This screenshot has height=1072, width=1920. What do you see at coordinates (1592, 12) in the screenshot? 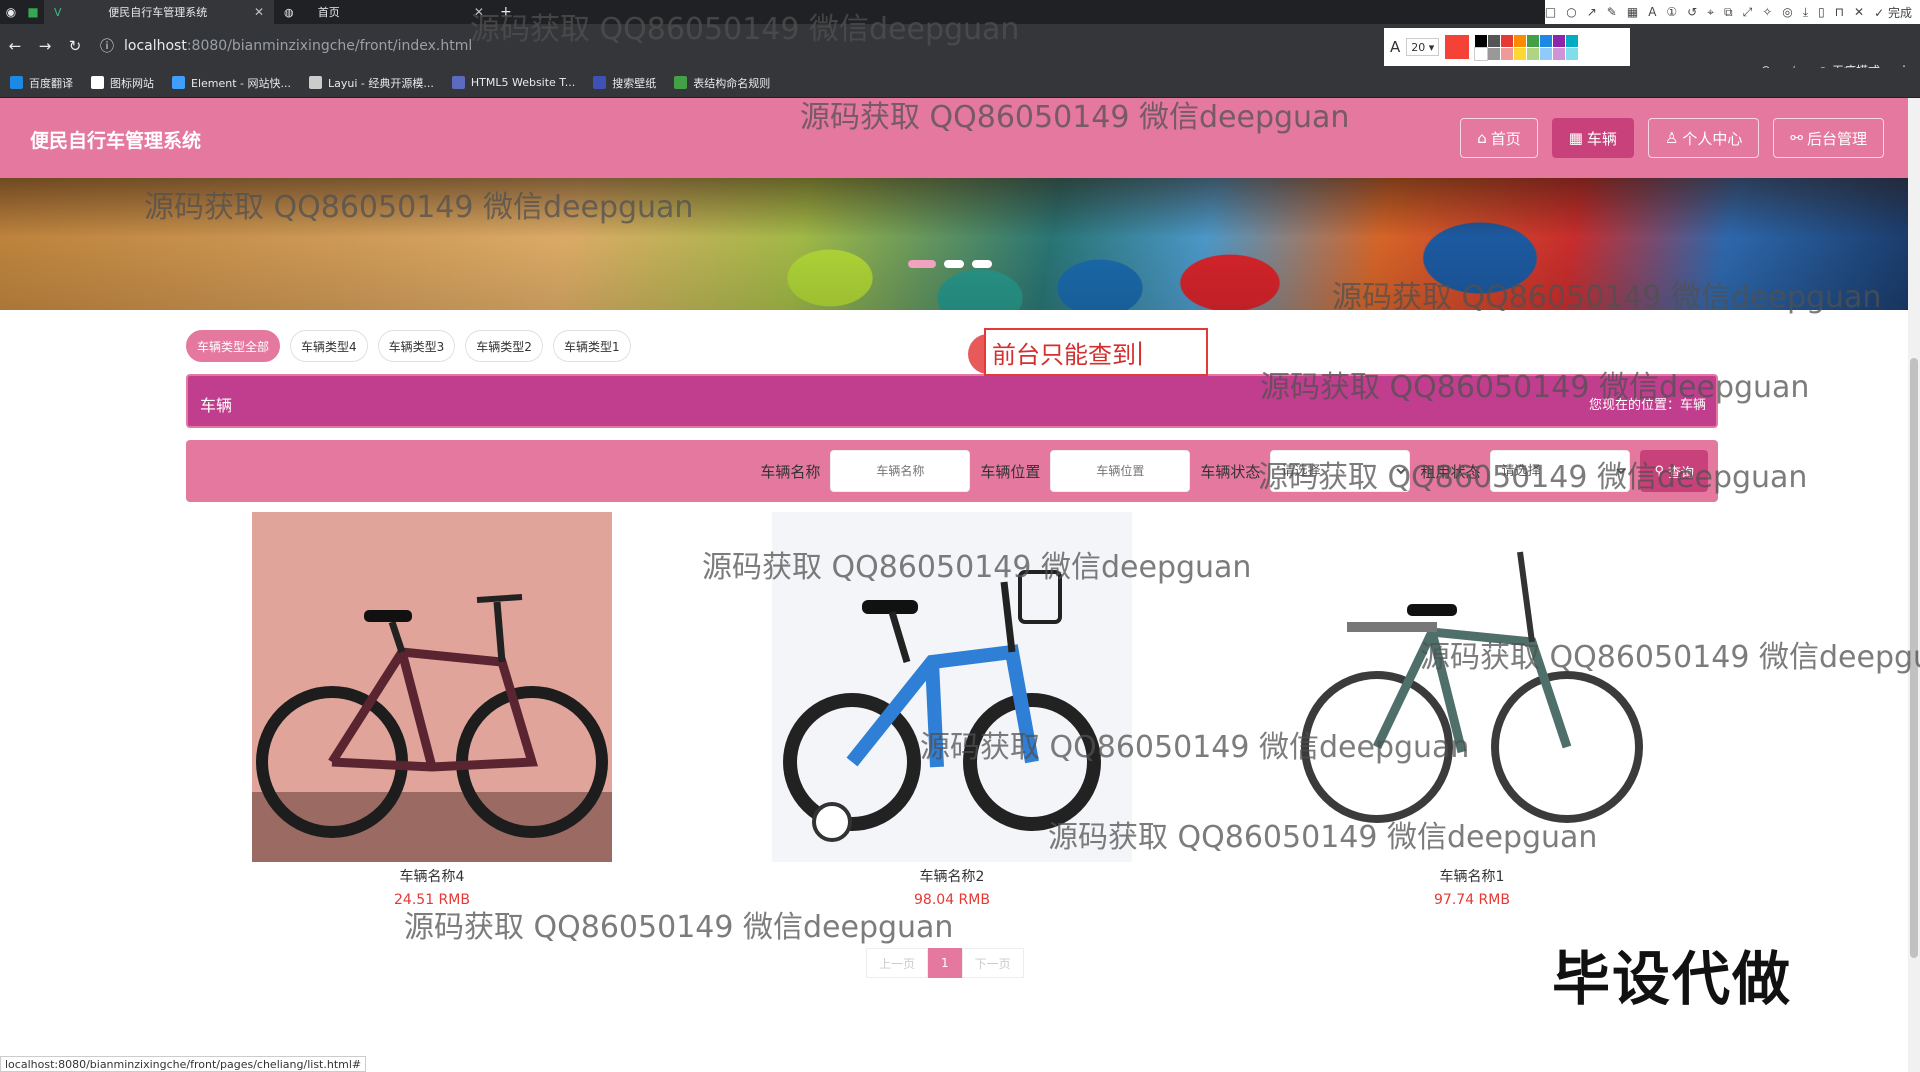
I see `arrow-icon: ↗` at bounding box center [1592, 12].